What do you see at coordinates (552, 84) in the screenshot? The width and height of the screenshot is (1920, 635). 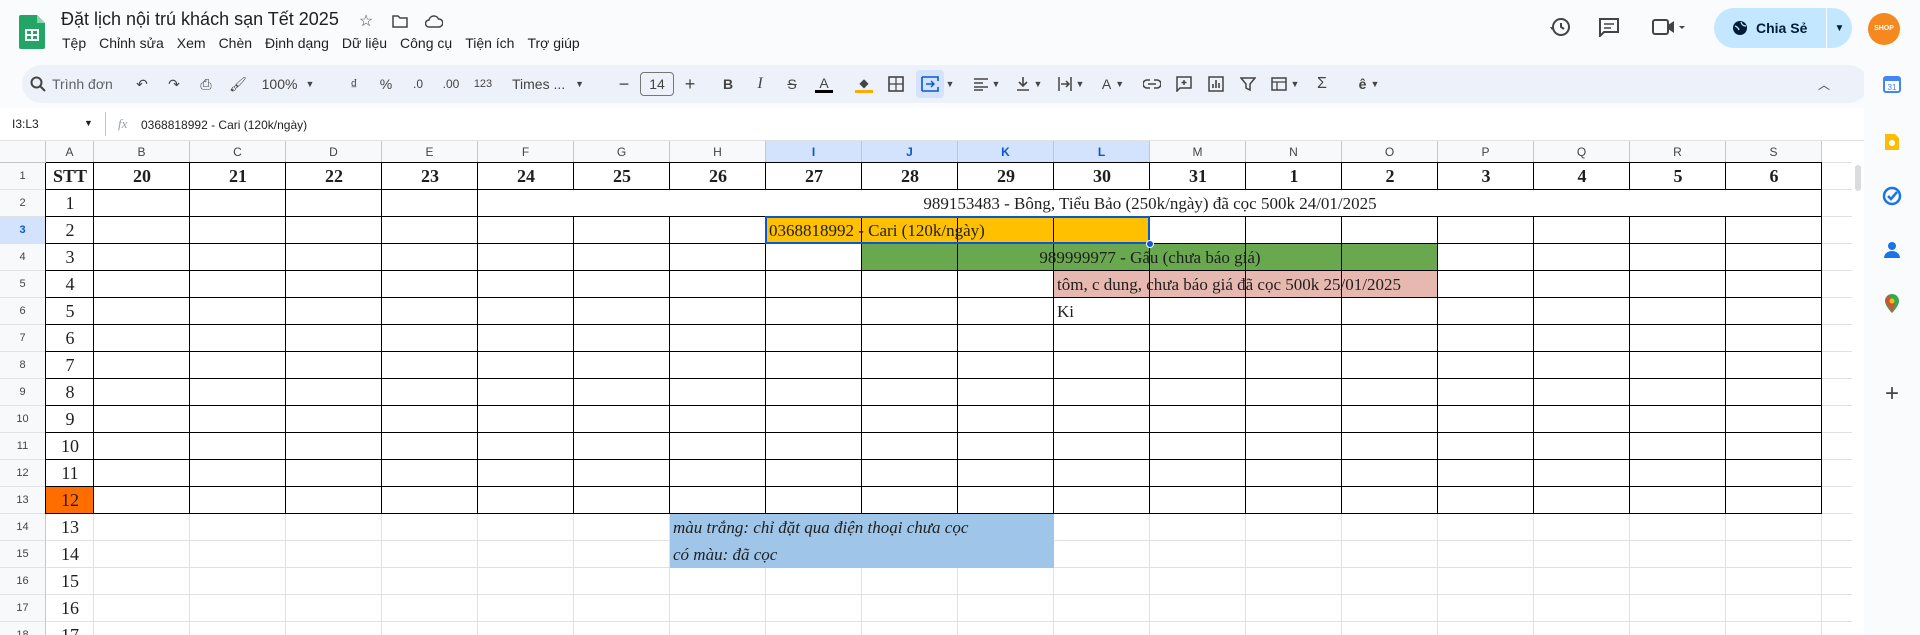 I see `font-select: Times ... ▼` at bounding box center [552, 84].